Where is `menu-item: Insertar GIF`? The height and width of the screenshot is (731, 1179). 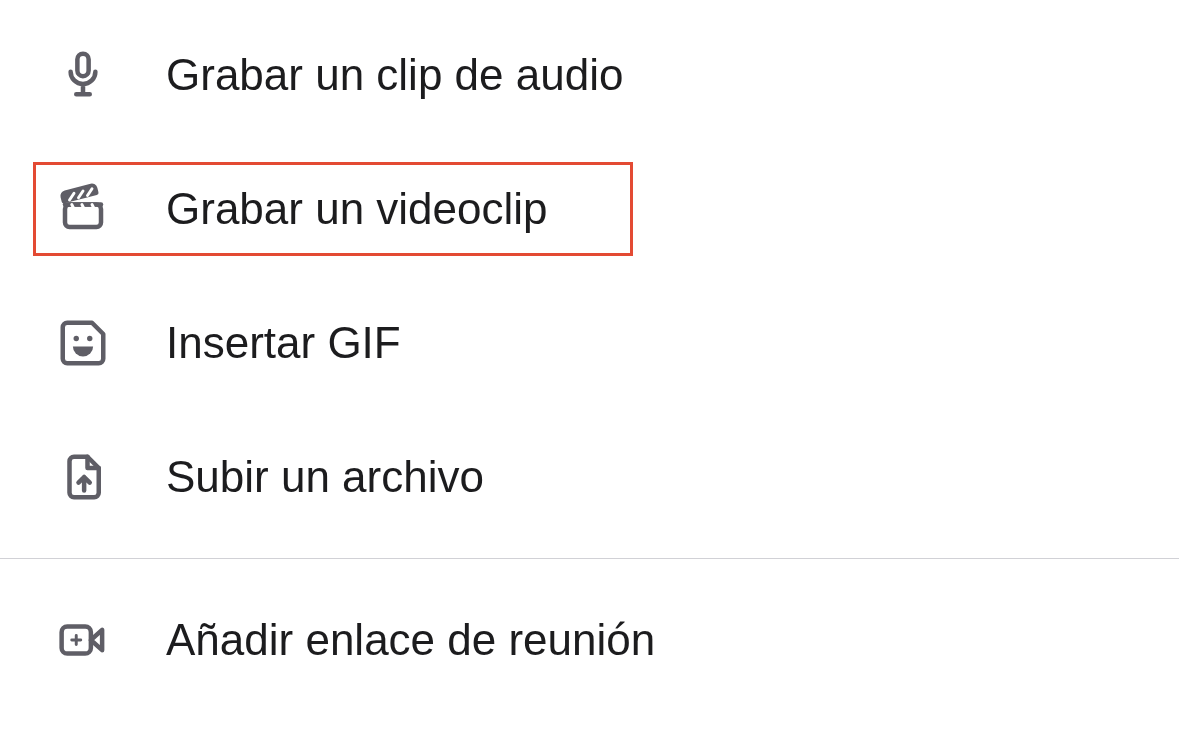
menu-item: Insertar GIF is located at coordinates (333, 343).